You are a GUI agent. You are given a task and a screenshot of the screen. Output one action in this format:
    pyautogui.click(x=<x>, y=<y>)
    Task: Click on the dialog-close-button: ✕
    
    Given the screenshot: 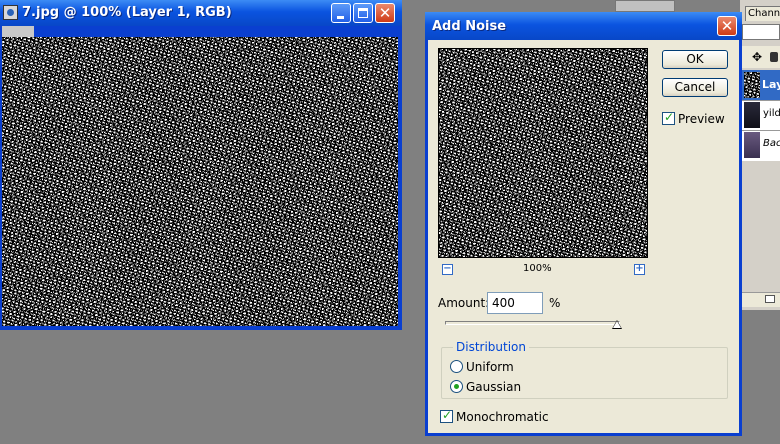 What is the action you would take?
    pyautogui.click(x=727, y=26)
    